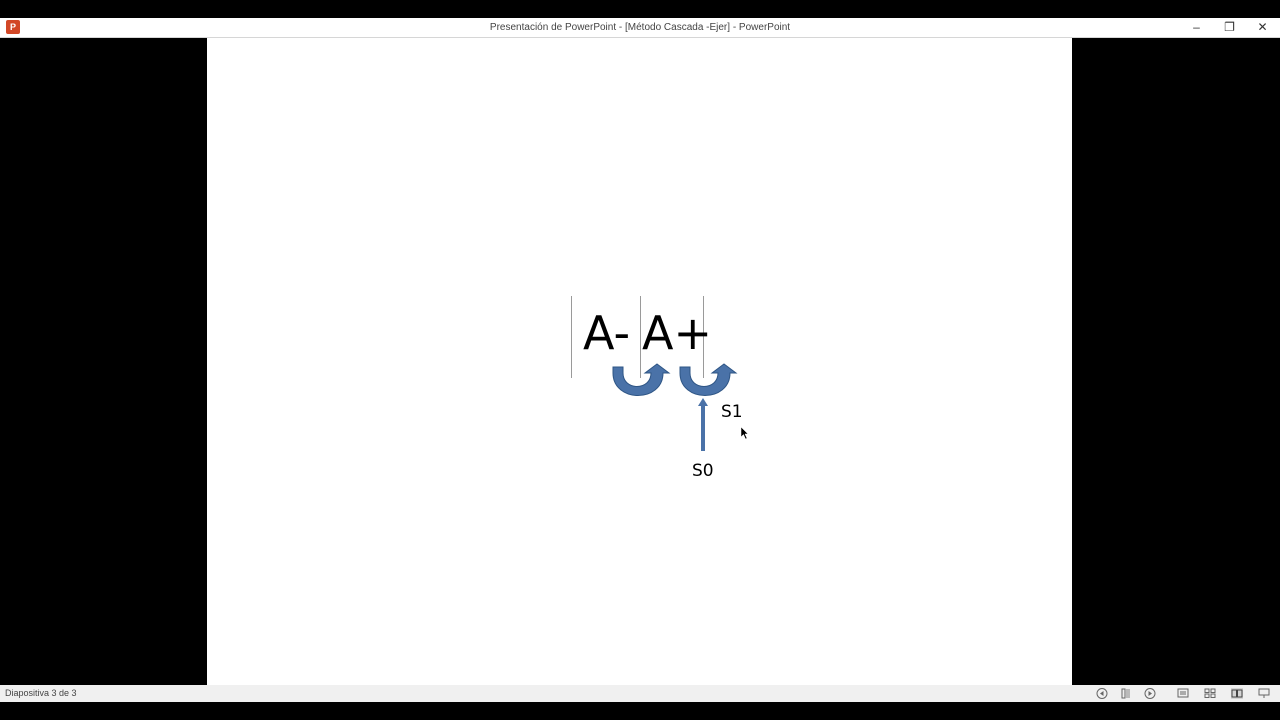 Image resolution: width=1280 pixels, height=720 pixels. I want to click on status-bar: Diapositiva 3 de 3, so click(640, 693).